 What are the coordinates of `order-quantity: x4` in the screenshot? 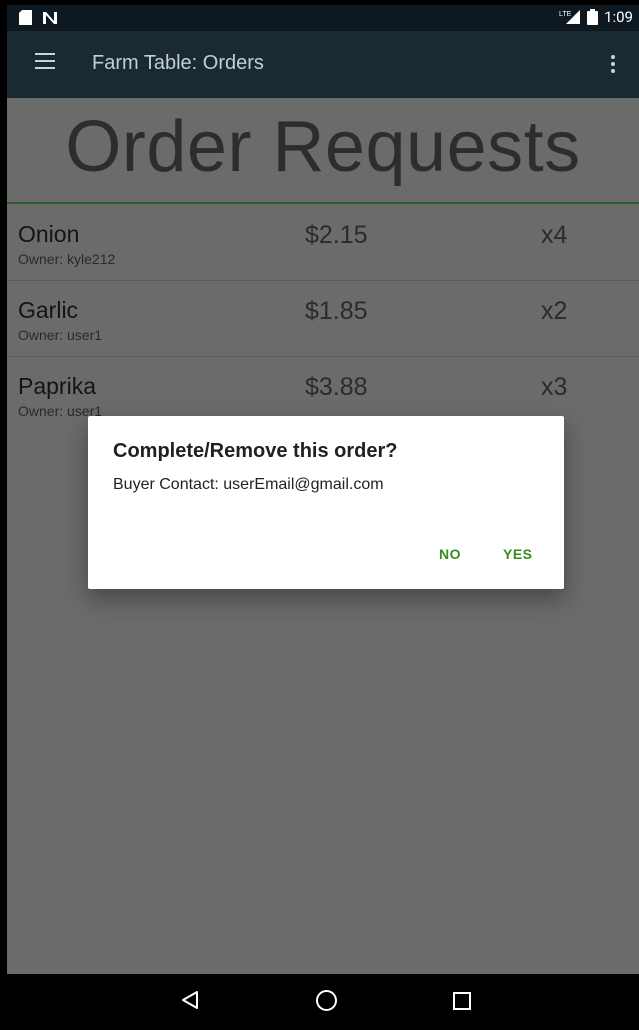 It's located at (554, 235).